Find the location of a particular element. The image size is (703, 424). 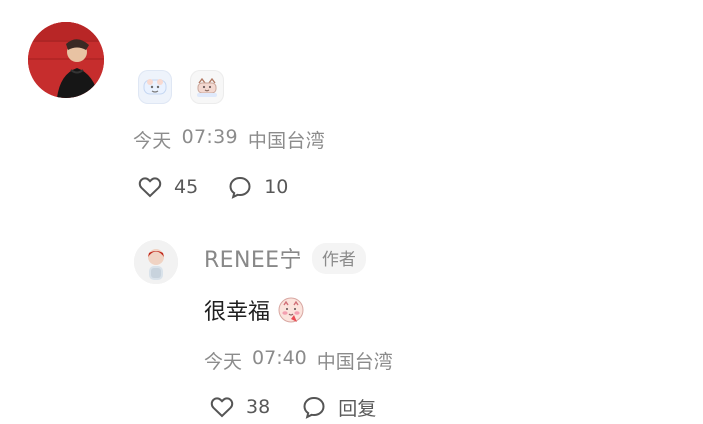

reply-like-count: 38 is located at coordinates (258, 407).